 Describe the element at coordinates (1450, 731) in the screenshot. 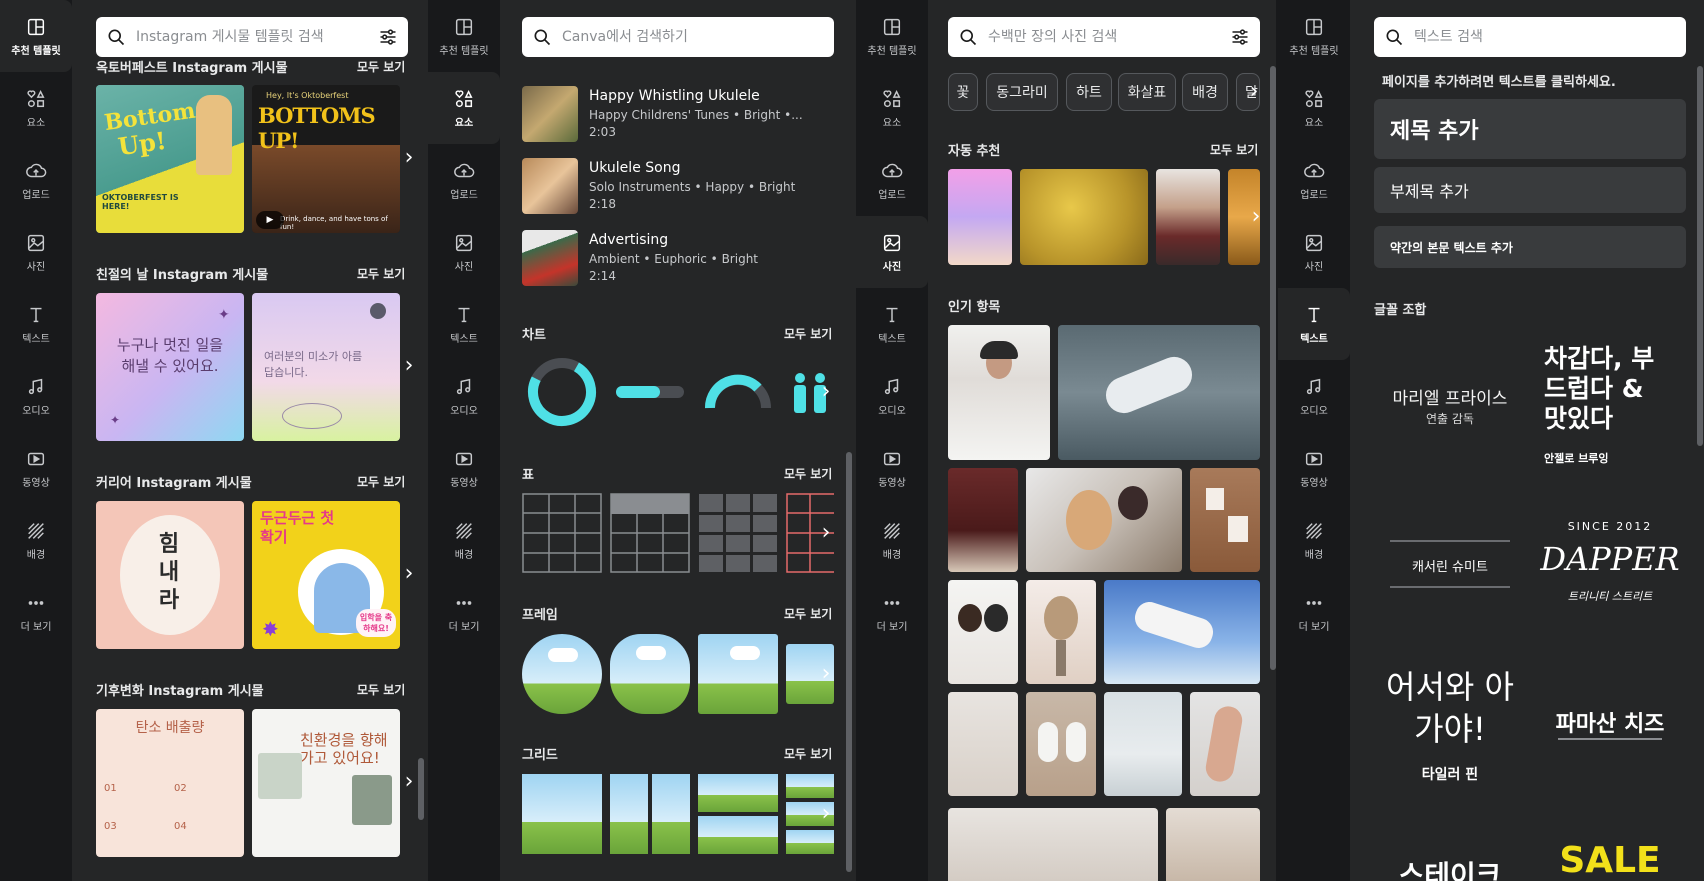

I see `font-combo-5: 어서와 아가야! 타일러 핀` at that location.